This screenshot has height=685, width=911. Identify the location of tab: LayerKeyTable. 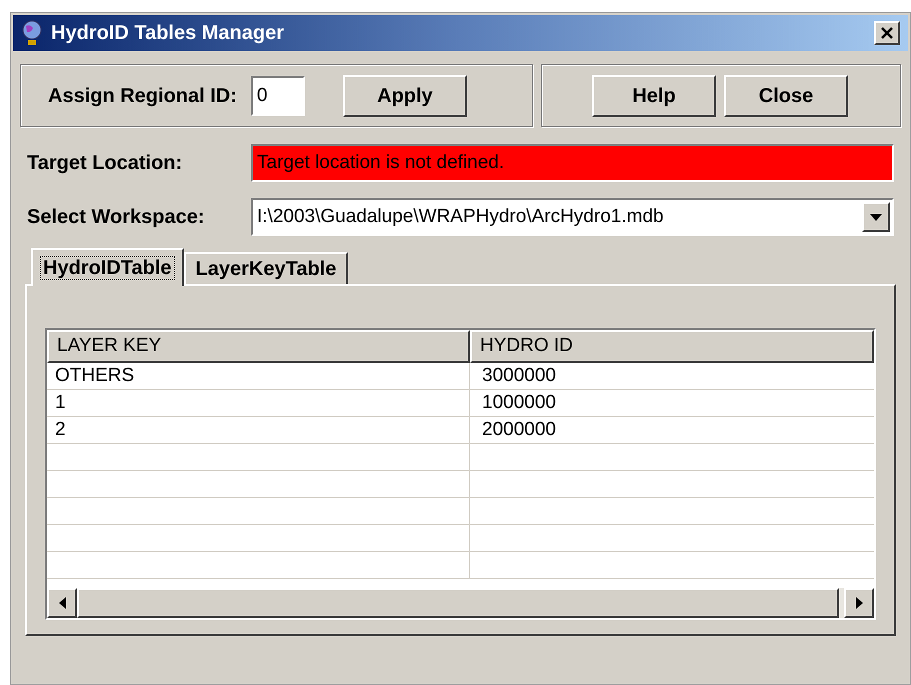
(266, 268).